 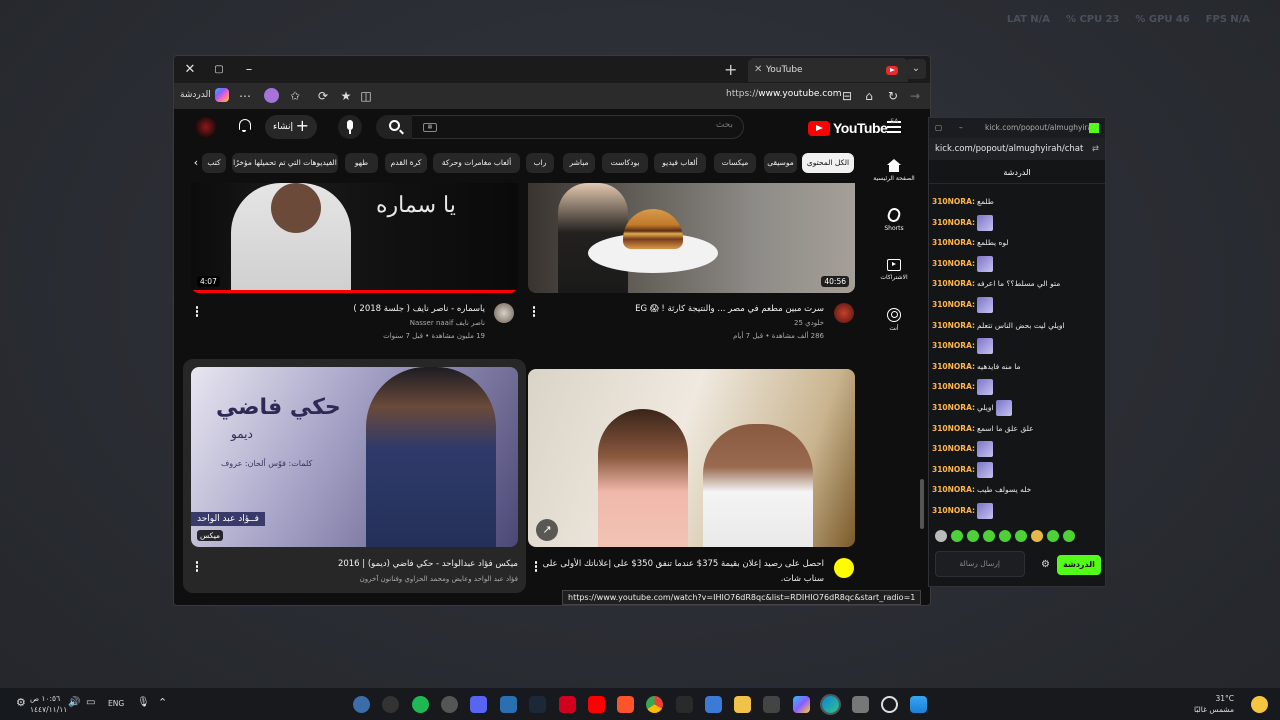 What do you see at coordinates (809, 323) in the screenshot?
I see `channel-name: خلودي 25` at bounding box center [809, 323].